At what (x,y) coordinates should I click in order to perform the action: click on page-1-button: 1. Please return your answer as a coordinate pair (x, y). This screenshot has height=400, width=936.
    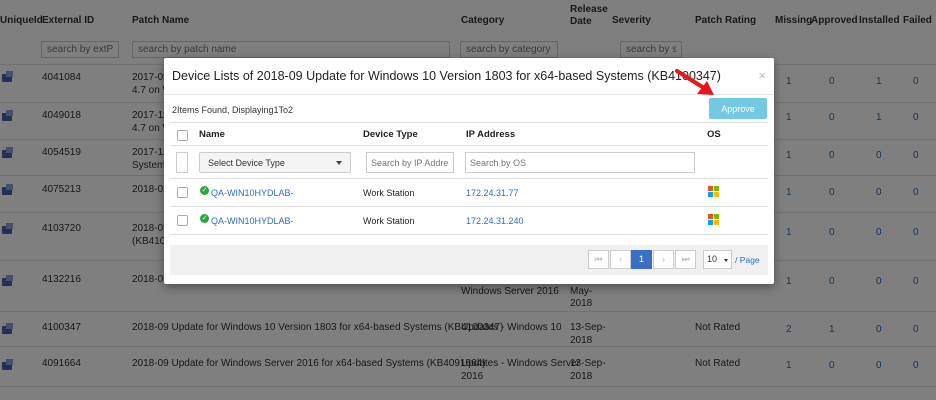
    Looking at the image, I should click on (641, 259).